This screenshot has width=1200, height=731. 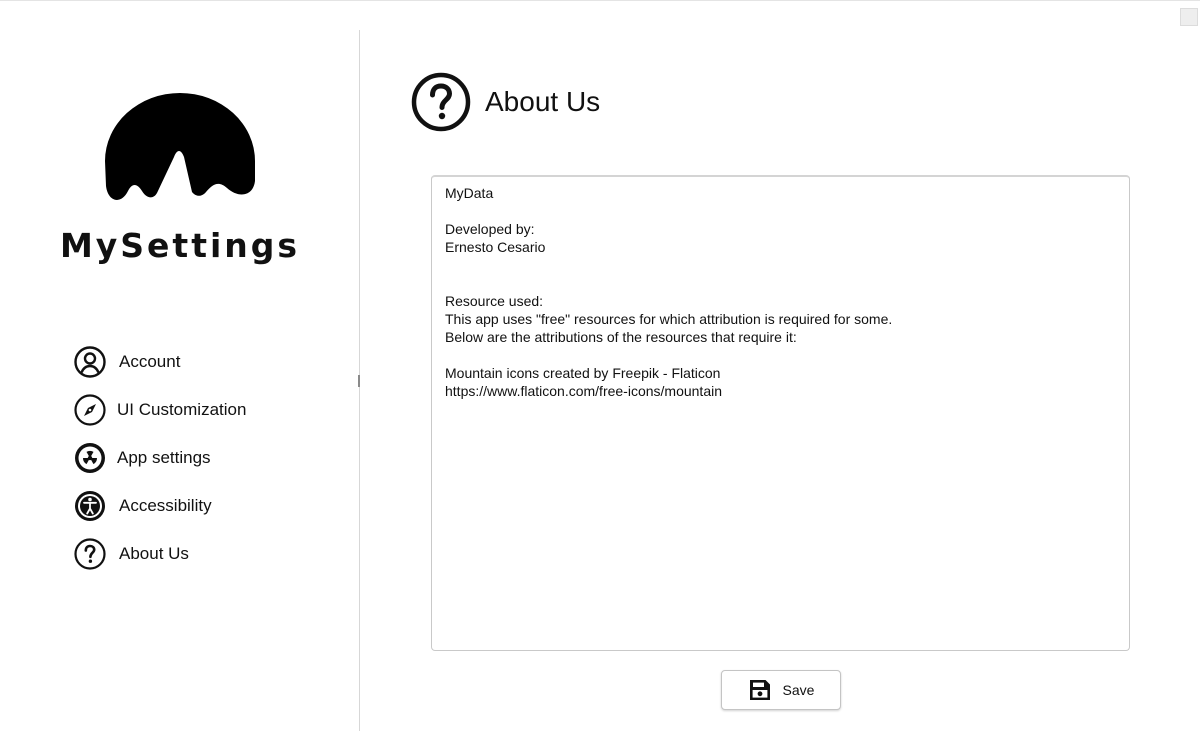 What do you see at coordinates (164, 457) in the screenshot?
I see `sidebar-item-label: App settings` at bounding box center [164, 457].